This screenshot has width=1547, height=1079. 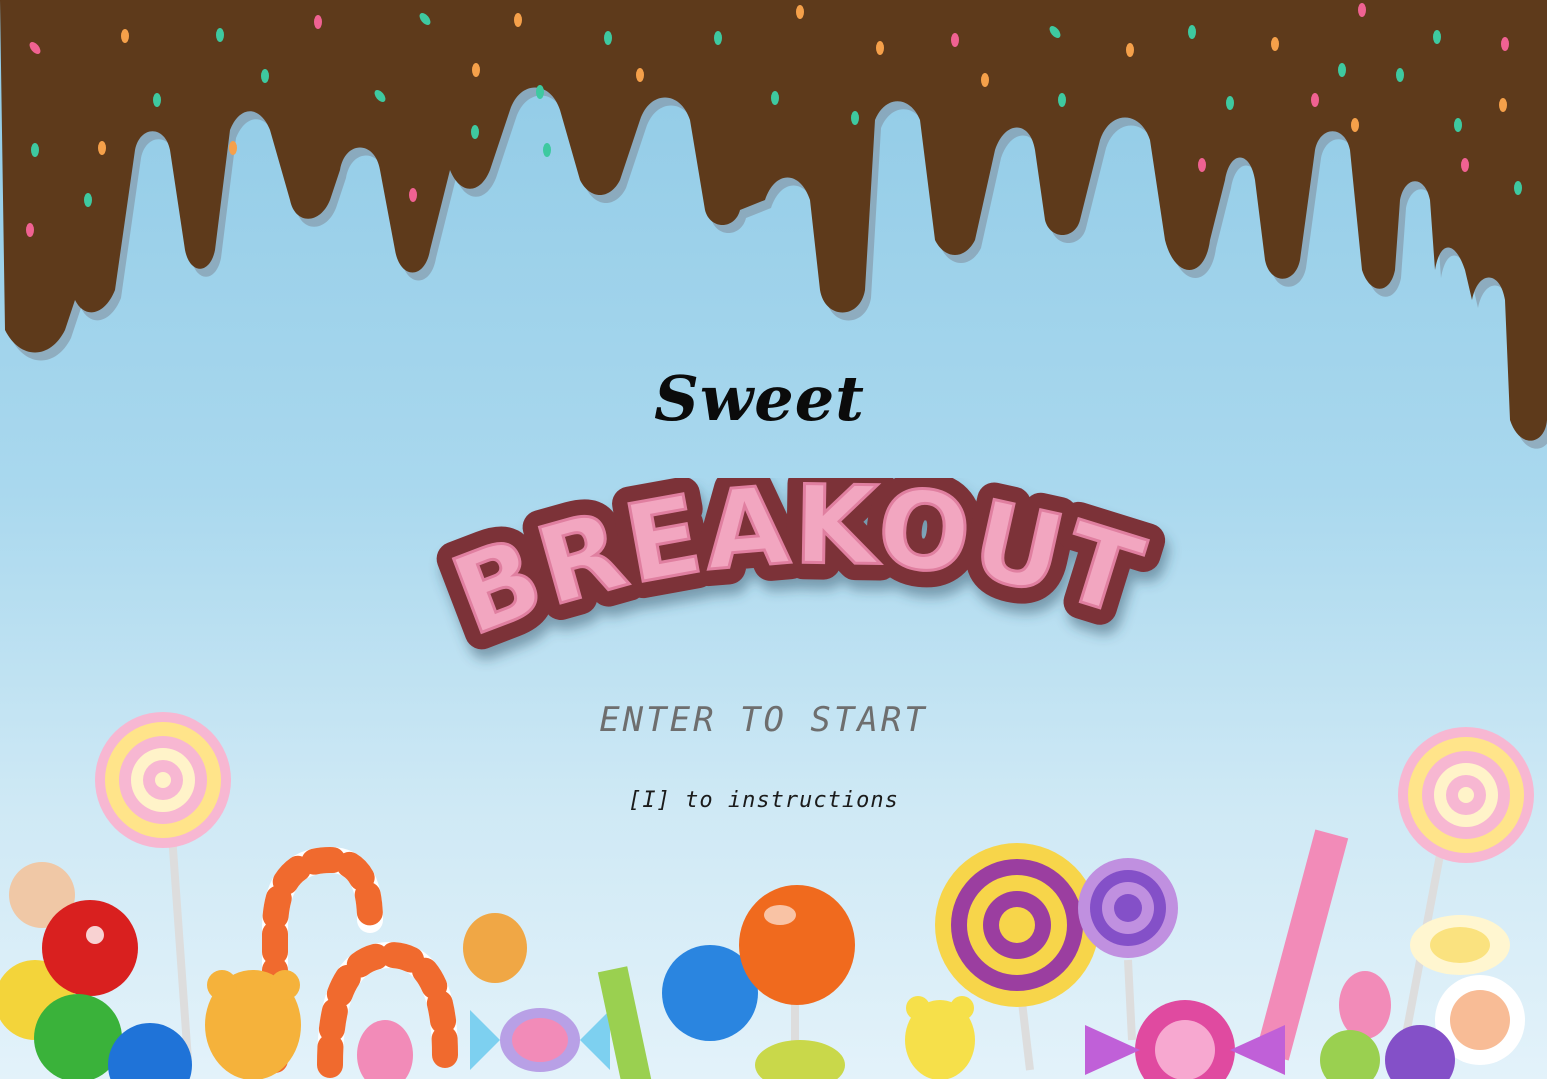 What do you see at coordinates (360, 962) in the screenshot?
I see `candy-cane-icon` at bounding box center [360, 962].